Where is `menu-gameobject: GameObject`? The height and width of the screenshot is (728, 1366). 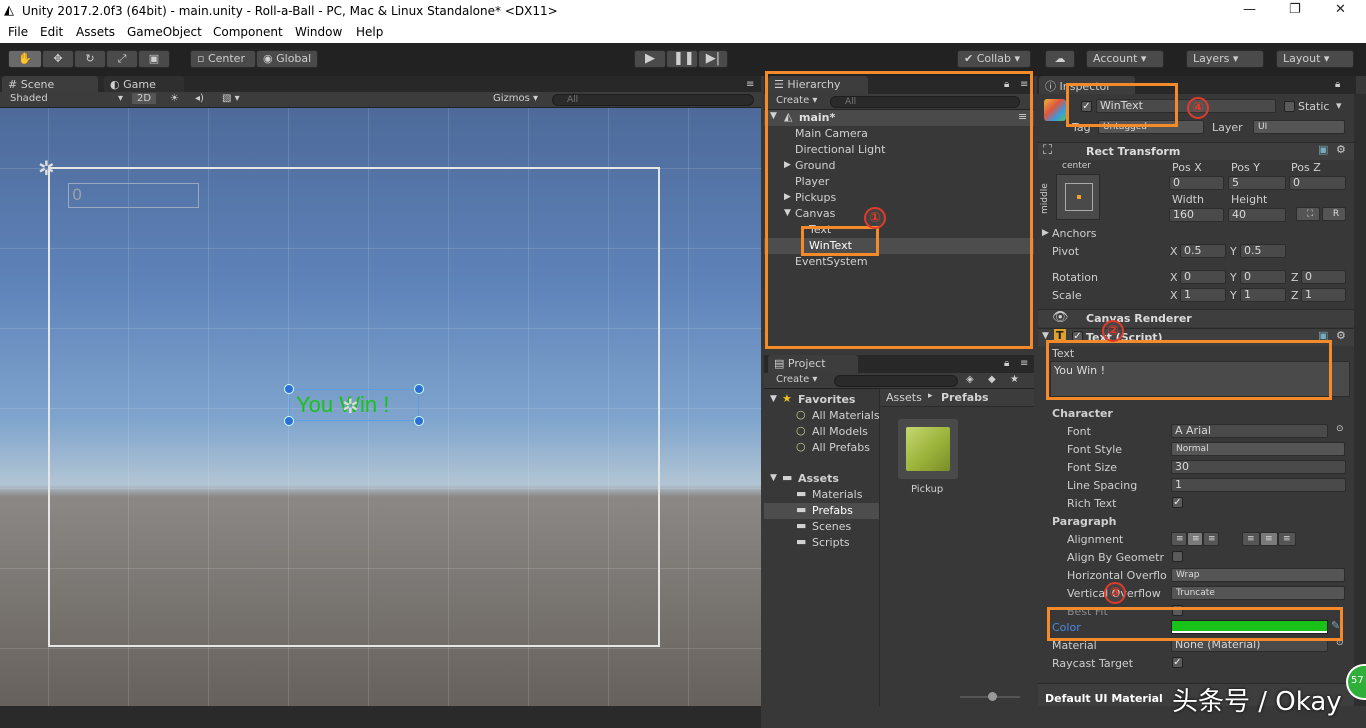
menu-gameobject: GameObject is located at coordinates (164, 32).